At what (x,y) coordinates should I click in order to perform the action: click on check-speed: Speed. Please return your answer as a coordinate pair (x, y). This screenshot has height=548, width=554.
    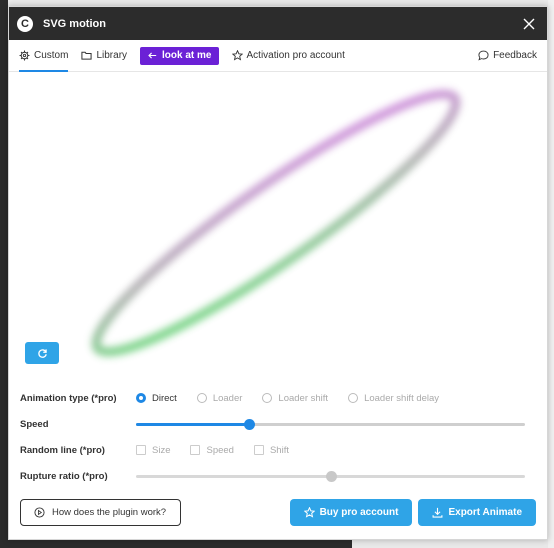
    Looking at the image, I should click on (212, 450).